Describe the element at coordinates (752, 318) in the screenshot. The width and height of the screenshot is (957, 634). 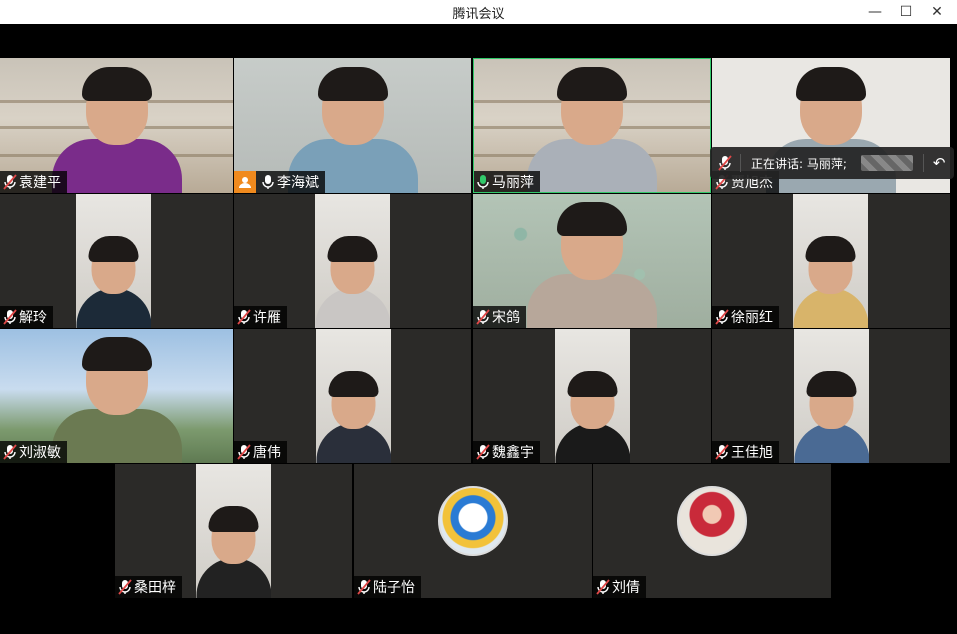
I see `participant-name: 徐丽红` at that location.